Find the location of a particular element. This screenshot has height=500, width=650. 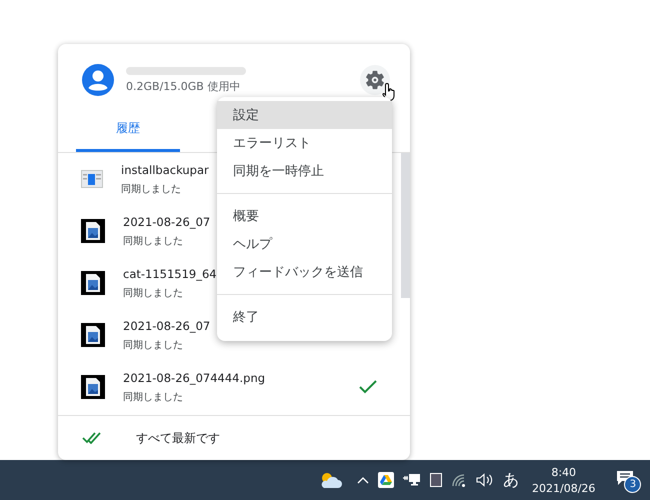

file-name: 2021-08-26_074444.png is located at coordinates (194, 377).